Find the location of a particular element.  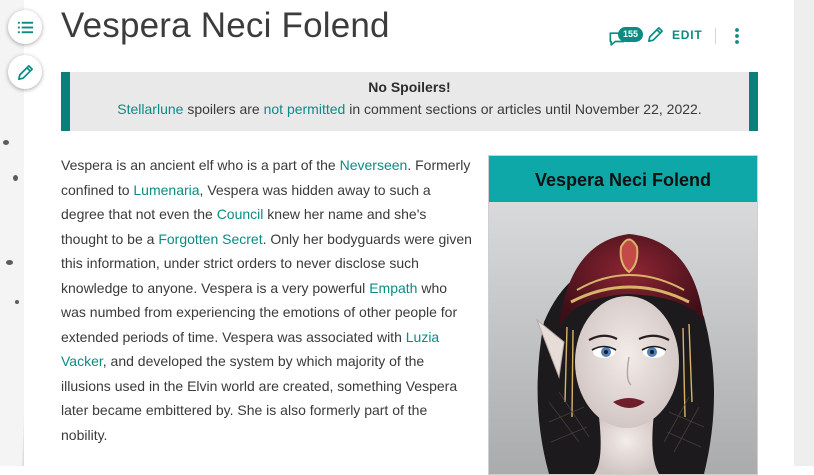

notice-link-stellarlune: Stellarlune is located at coordinates (150, 109).